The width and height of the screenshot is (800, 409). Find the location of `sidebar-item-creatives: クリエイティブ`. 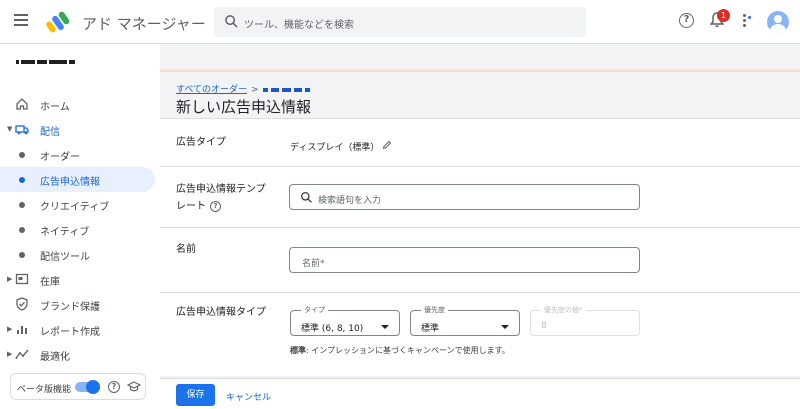

sidebar-item-creatives: クリエイティブ is located at coordinates (77, 204).